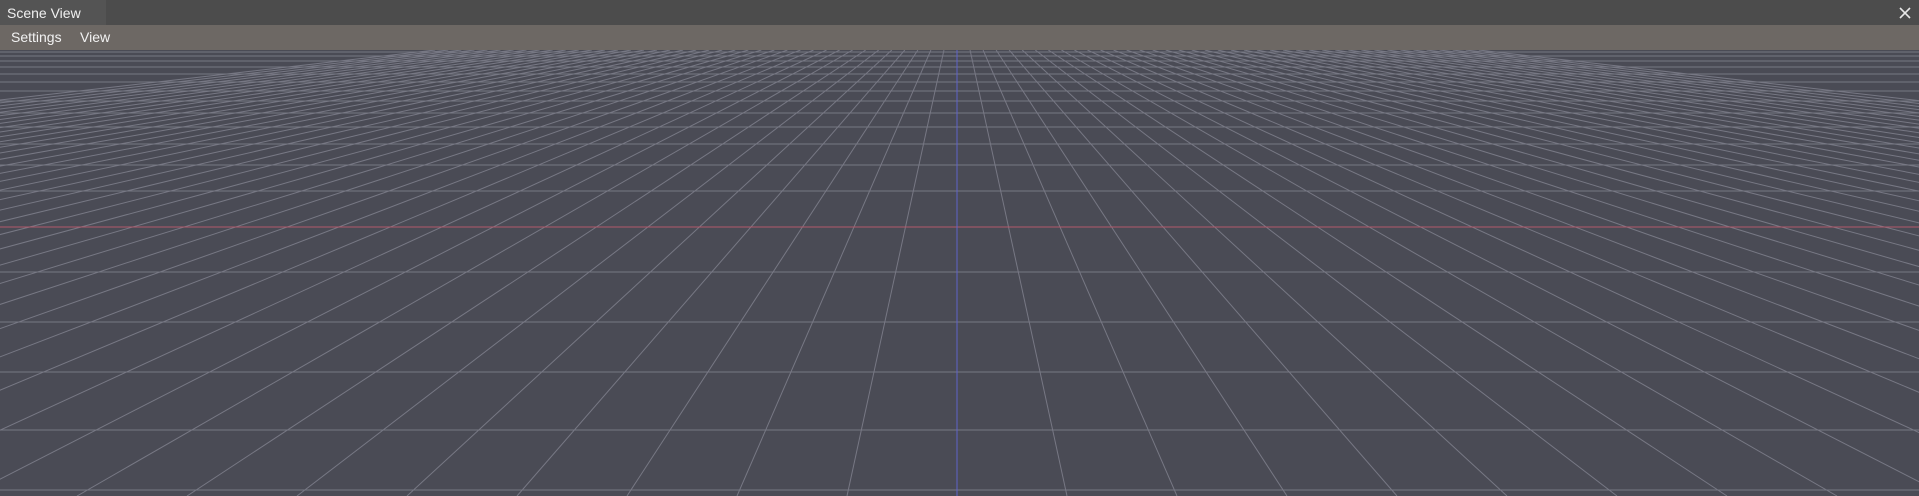 The height and width of the screenshot is (496, 1919). I want to click on menu-view: View, so click(95, 37).